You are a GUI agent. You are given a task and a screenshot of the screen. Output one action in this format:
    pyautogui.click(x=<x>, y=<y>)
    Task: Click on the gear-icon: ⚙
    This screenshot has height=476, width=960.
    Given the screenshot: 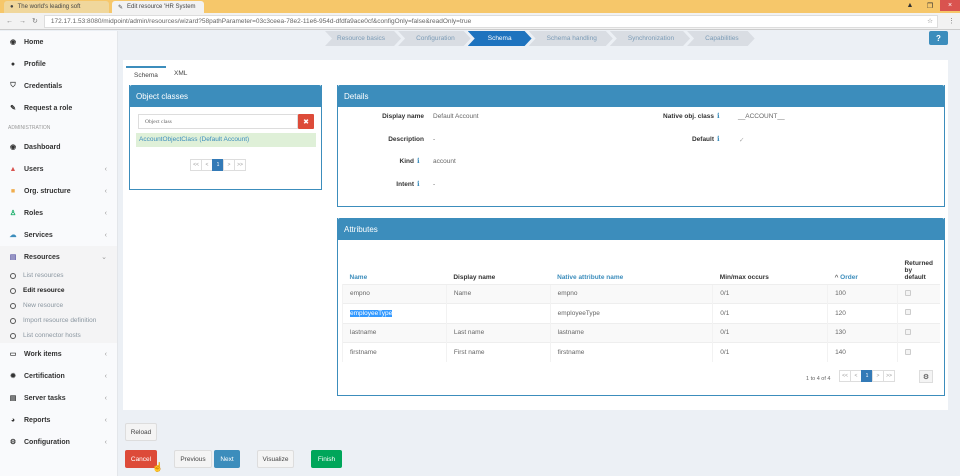 What is the action you would take?
    pyautogui.click(x=13, y=442)
    